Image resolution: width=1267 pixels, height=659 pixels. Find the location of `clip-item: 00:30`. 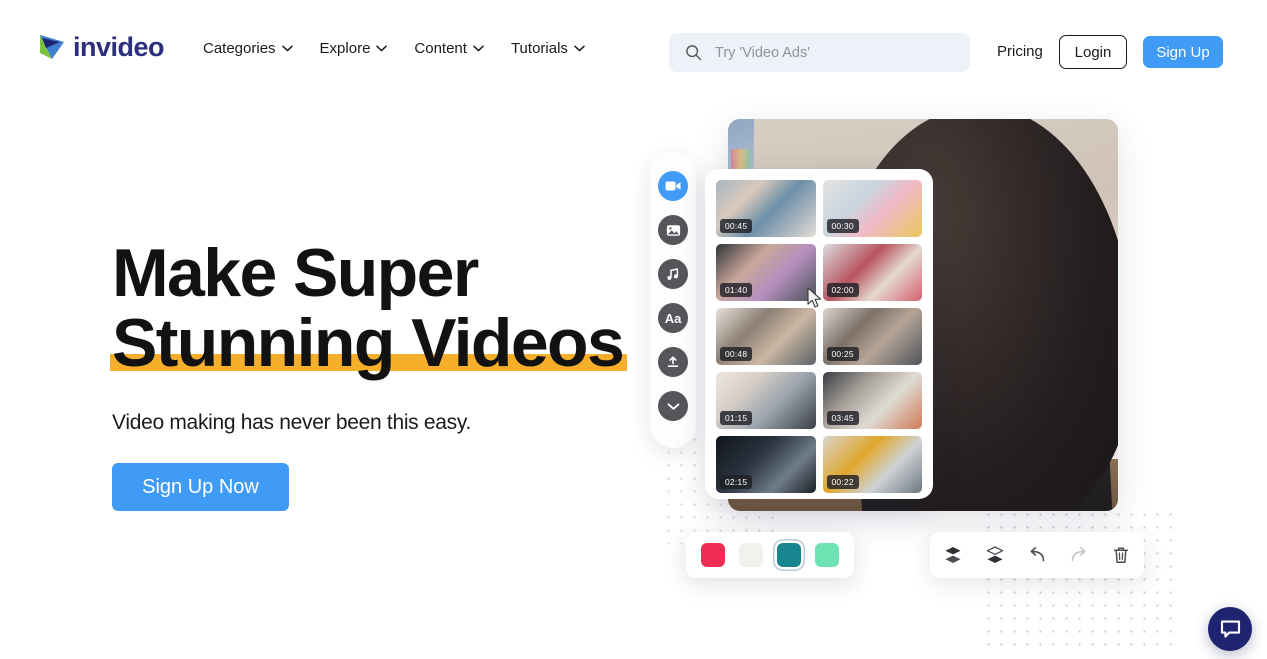

clip-item: 00:30 is located at coordinates (872, 208).